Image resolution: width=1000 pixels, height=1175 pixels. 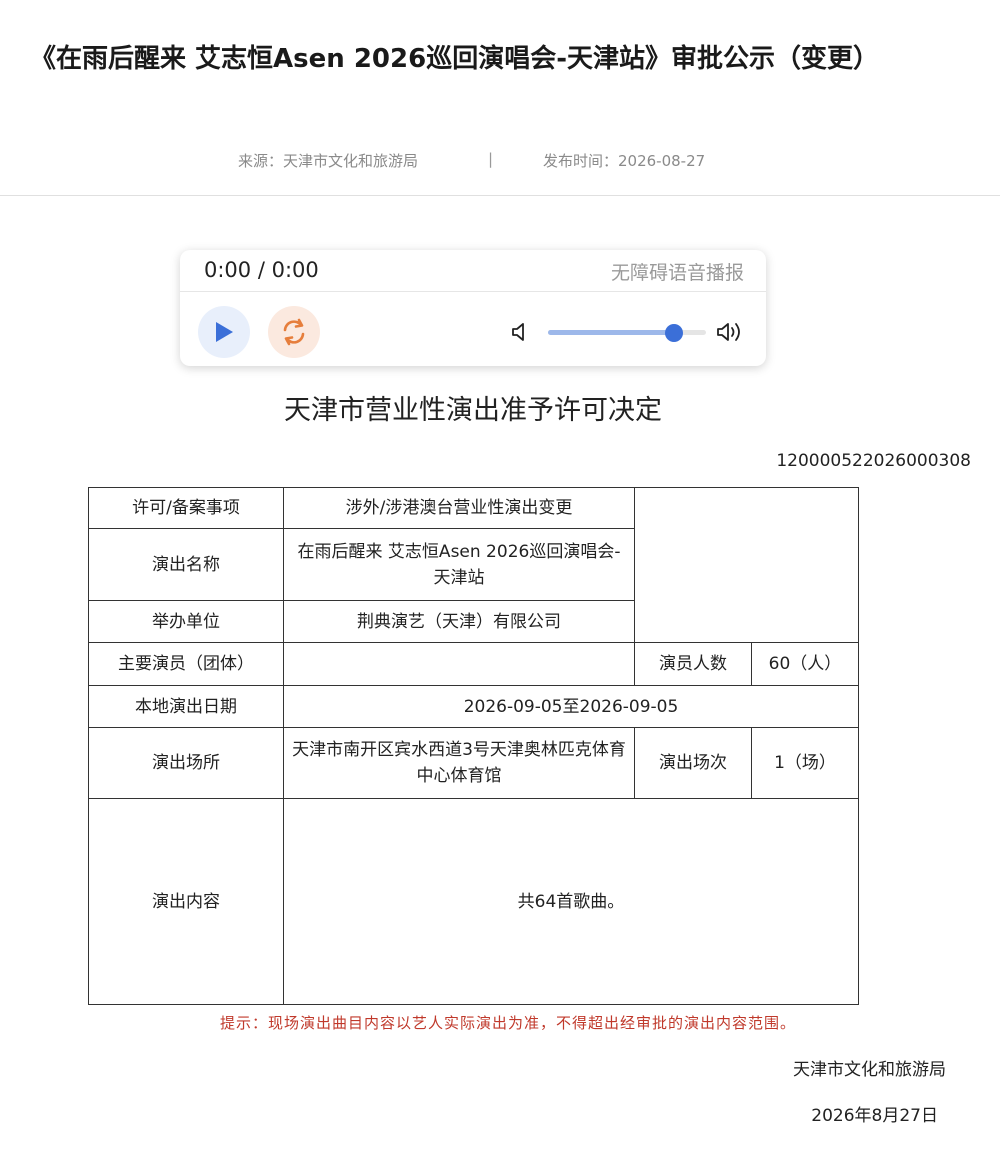 What do you see at coordinates (186, 564) in the screenshot?
I see `name-label: 演出名称` at bounding box center [186, 564].